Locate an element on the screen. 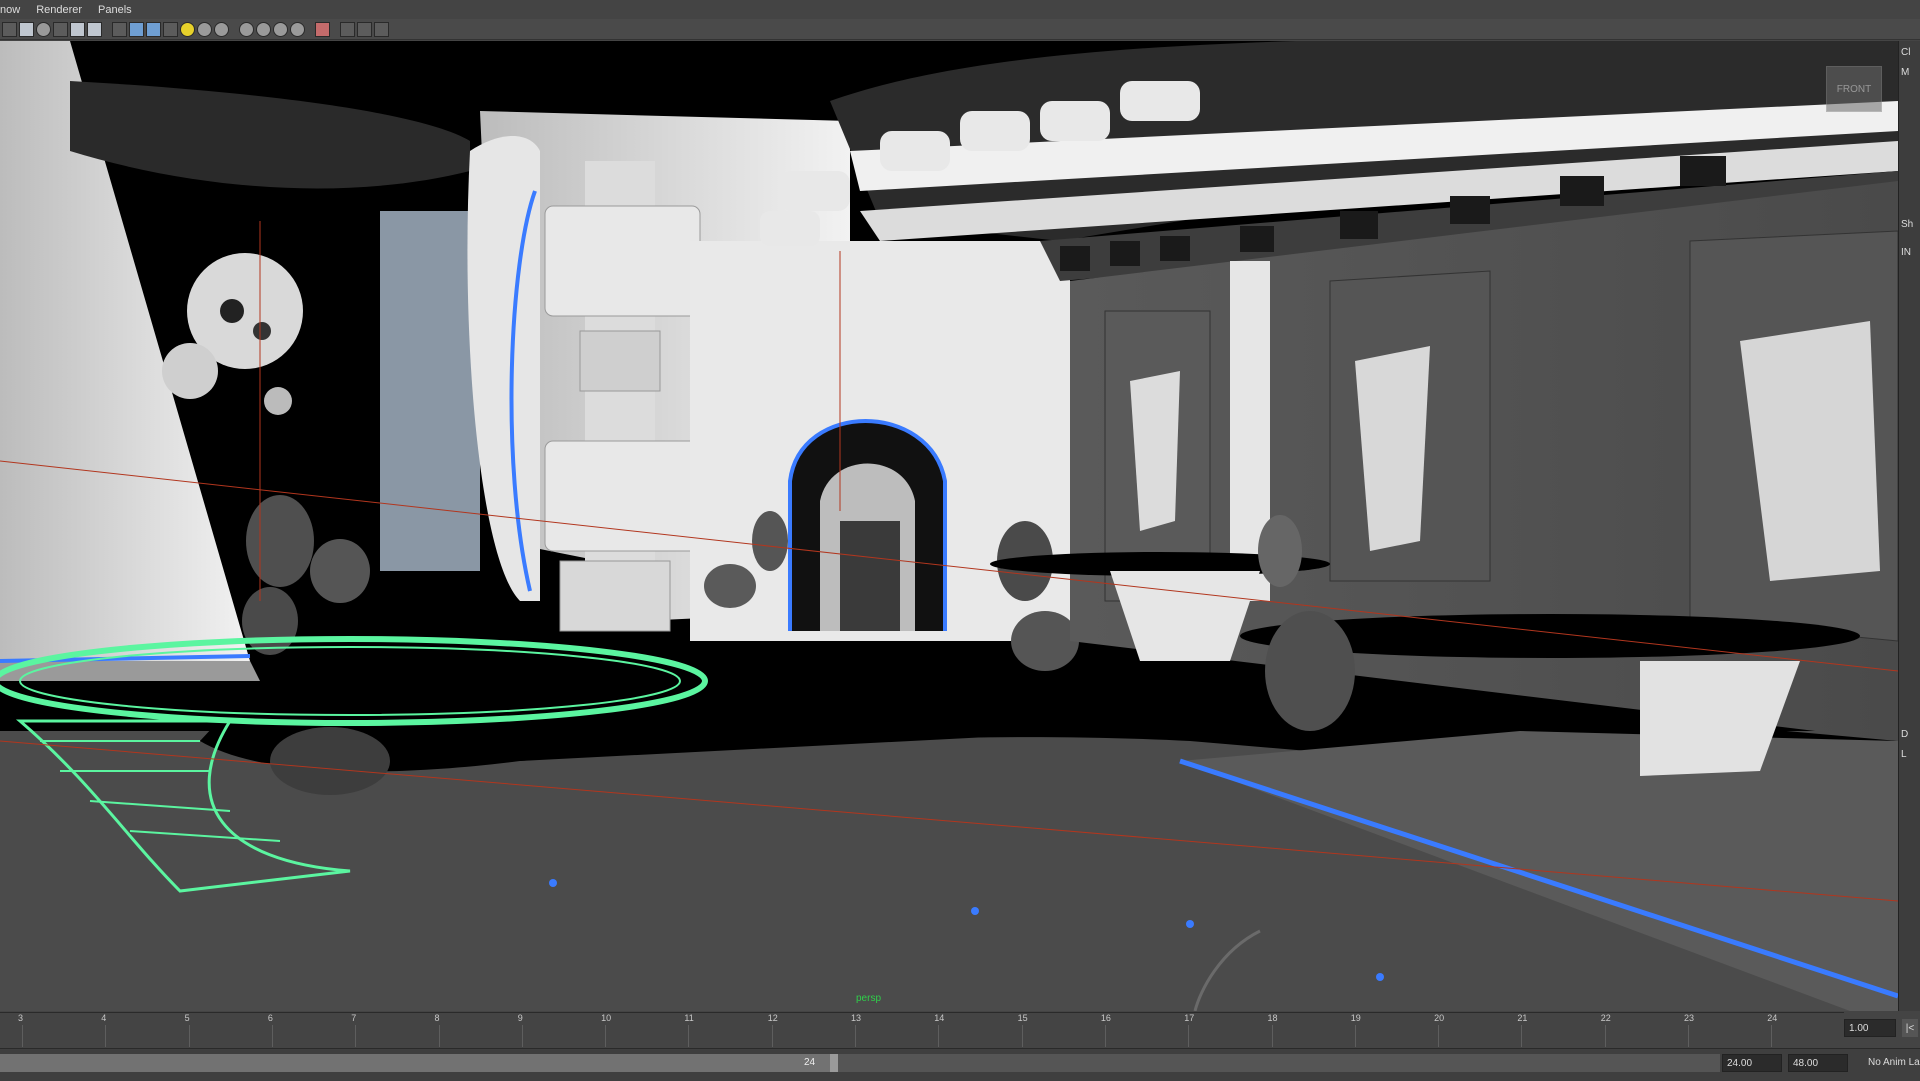 This screenshot has height=1081, width=1920. checker-icon is located at coordinates (170, 29).